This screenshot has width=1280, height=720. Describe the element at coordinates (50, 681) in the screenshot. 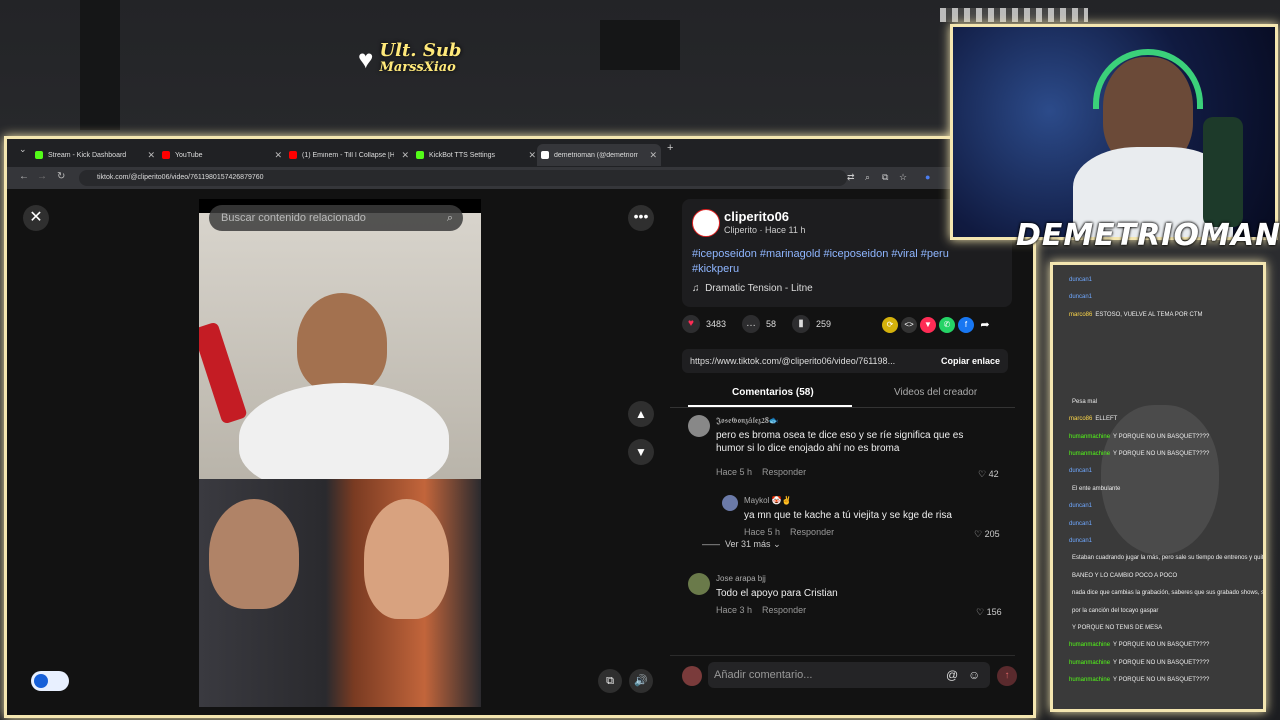

I see `autoscroll-toggle` at that location.